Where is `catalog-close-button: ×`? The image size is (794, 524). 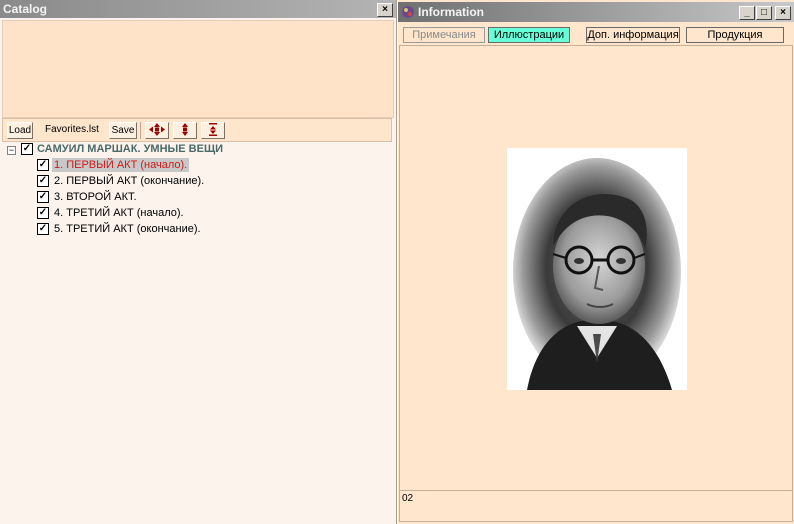
catalog-close-button: × is located at coordinates (385, 10).